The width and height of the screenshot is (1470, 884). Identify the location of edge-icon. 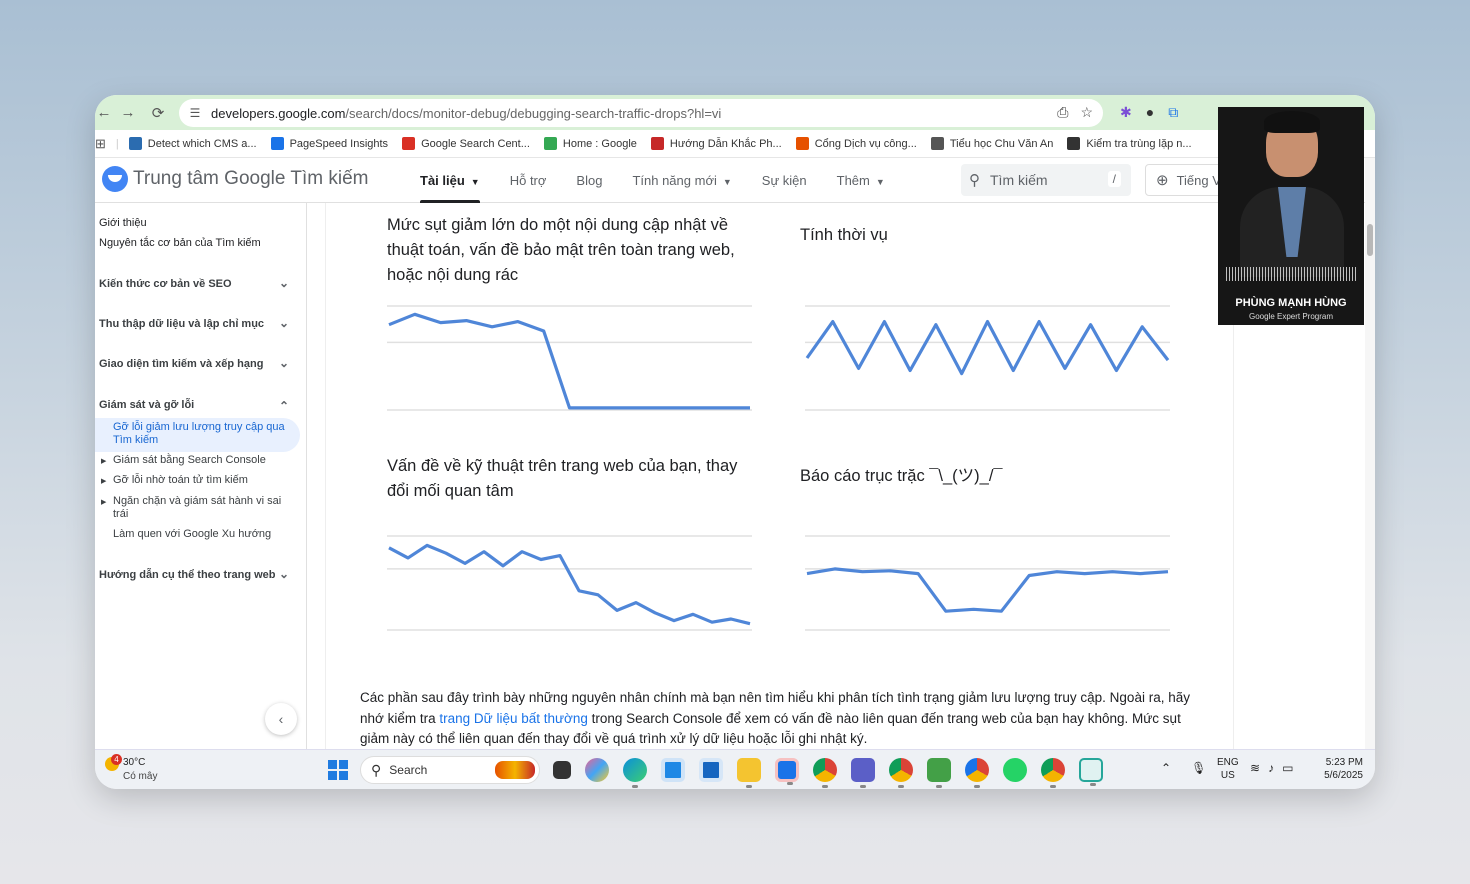
(635, 773).